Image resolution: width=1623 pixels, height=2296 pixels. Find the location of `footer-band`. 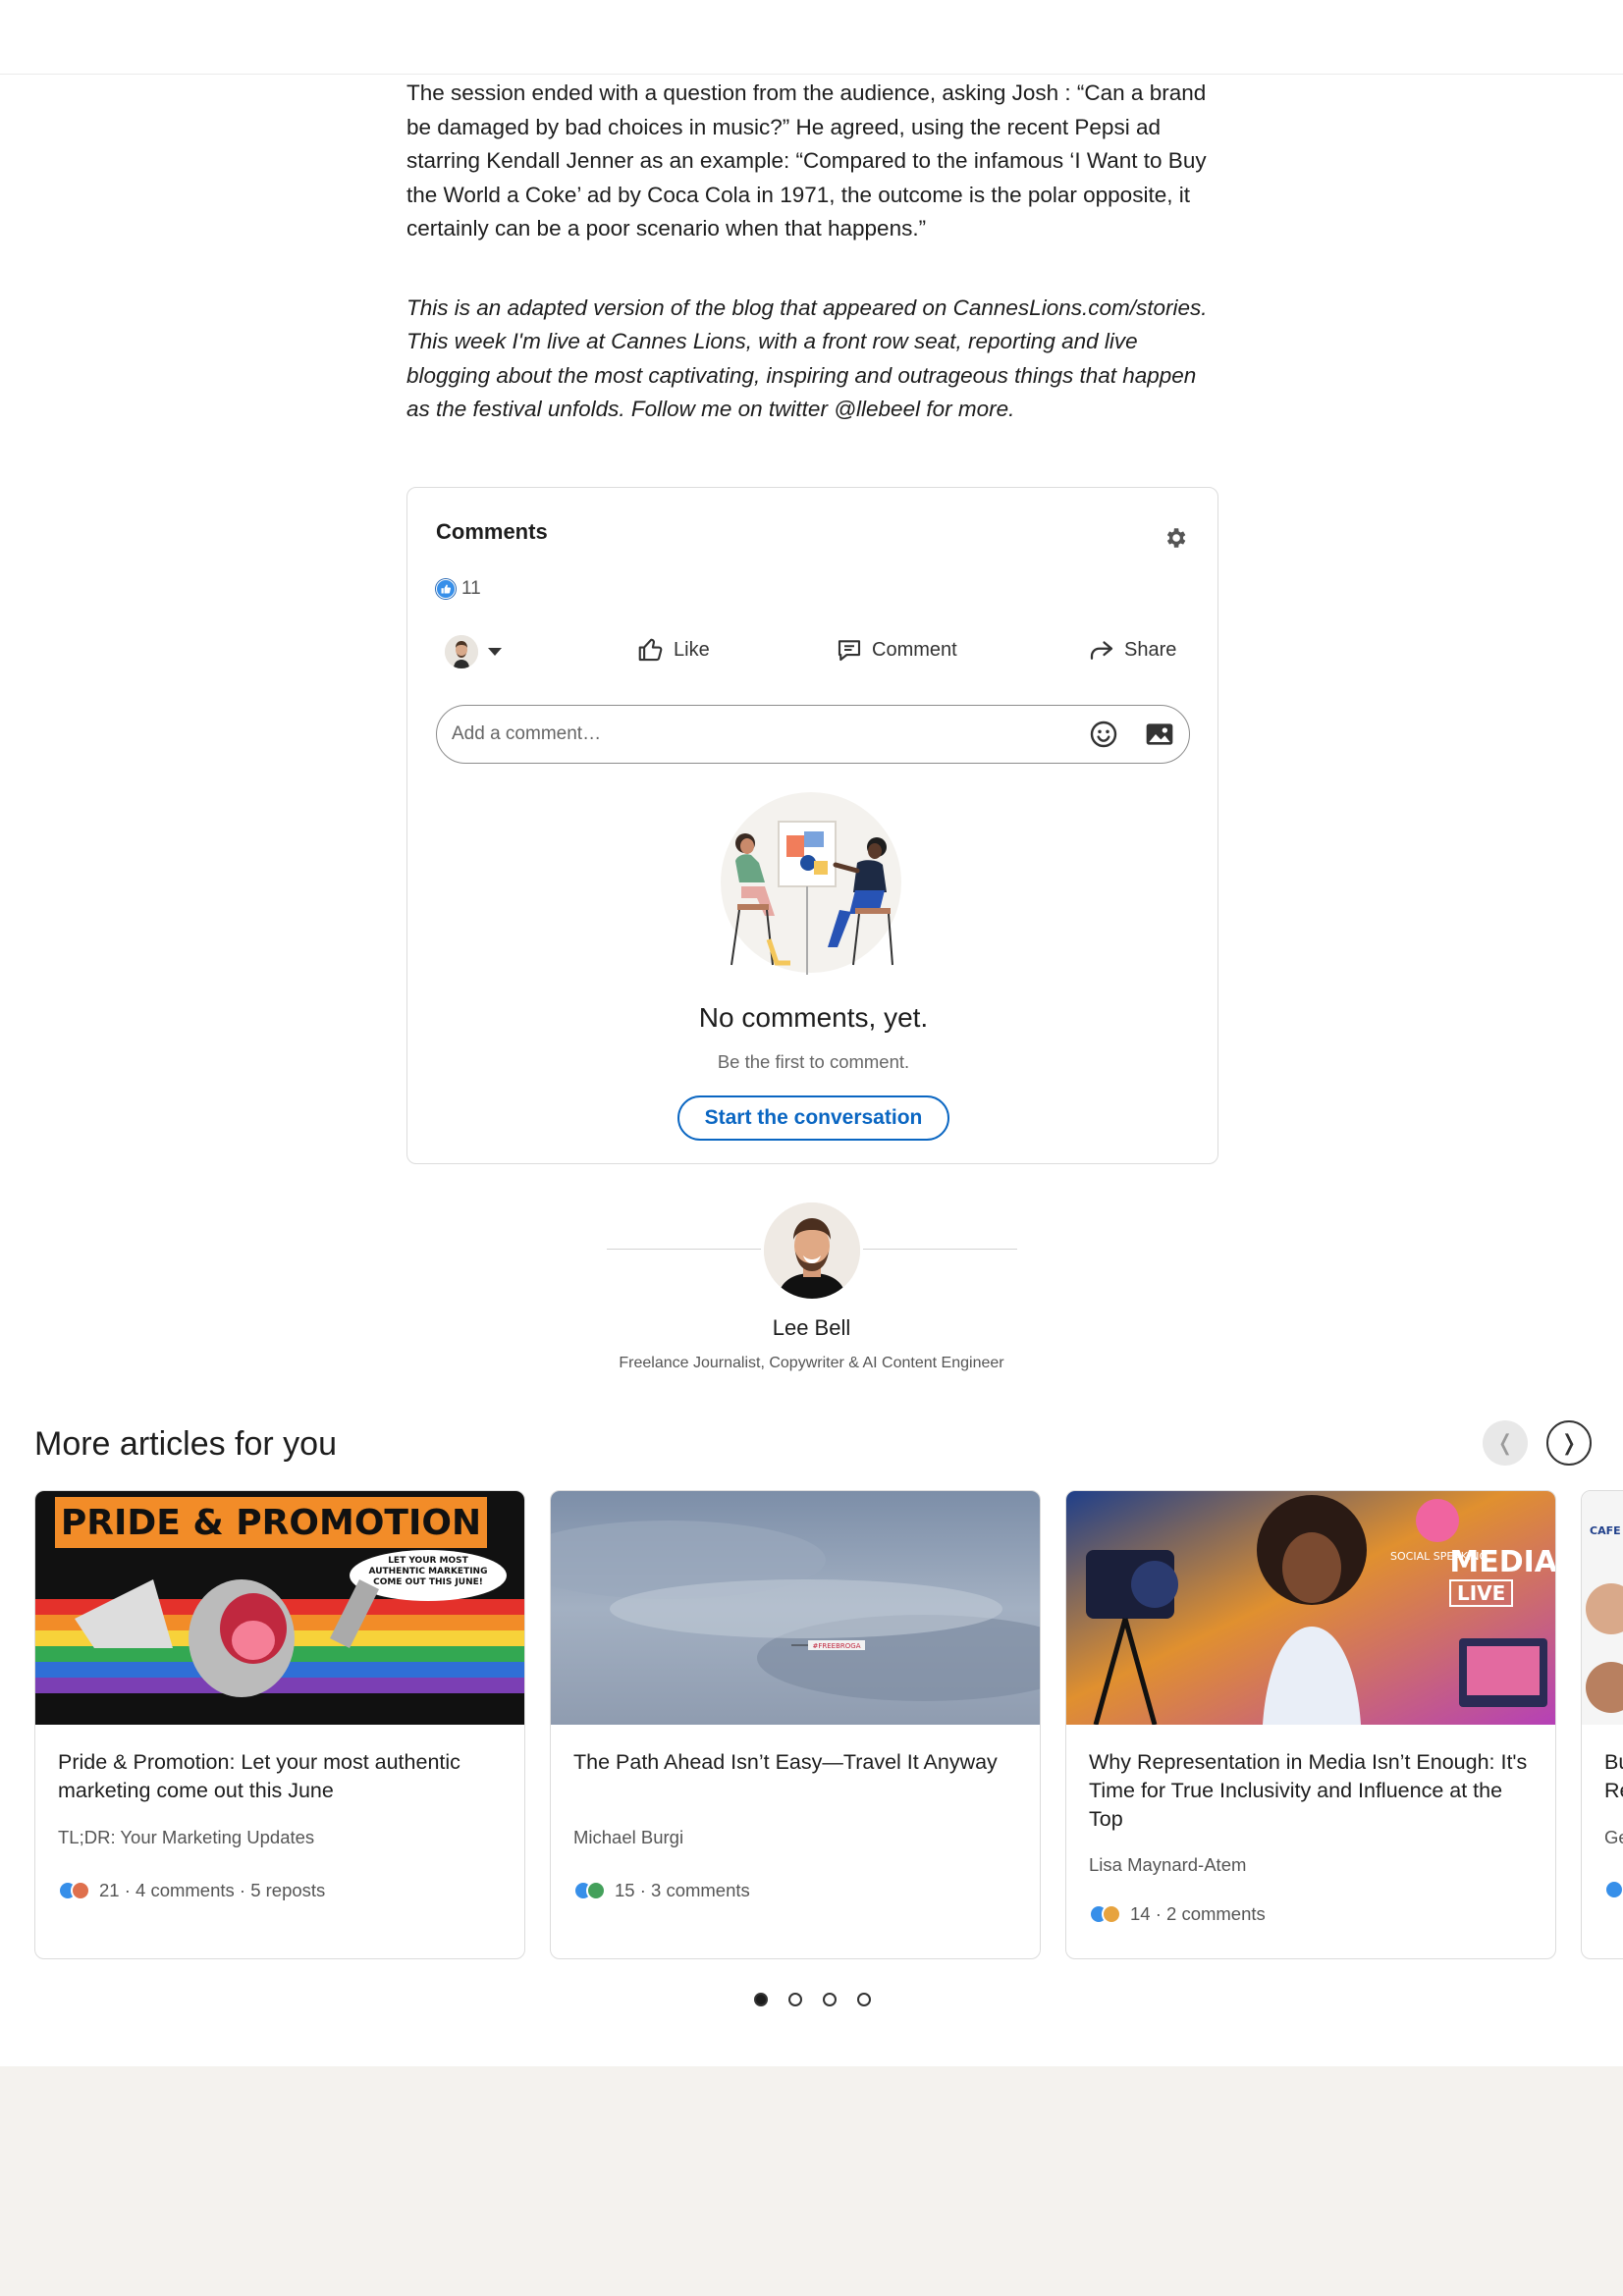

footer-band is located at coordinates (811, 2181).